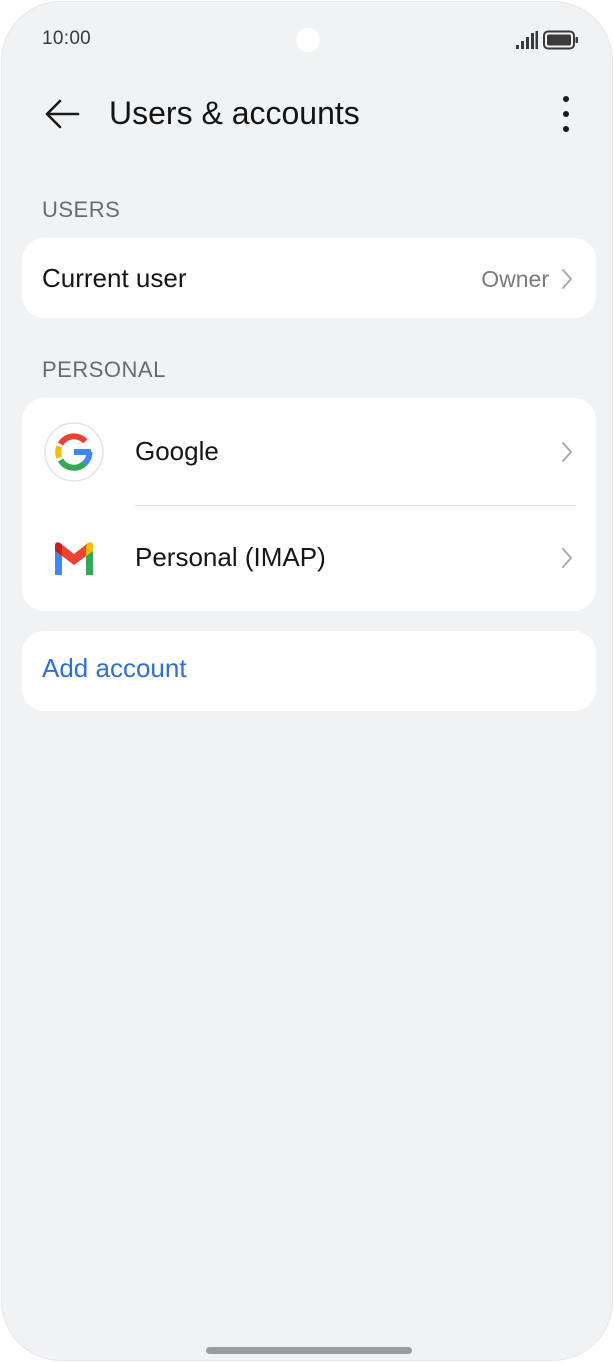 This screenshot has height=1363, width=614. What do you see at coordinates (114, 668) in the screenshot?
I see `add-account-label: Add account` at bounding box center [114, 668].